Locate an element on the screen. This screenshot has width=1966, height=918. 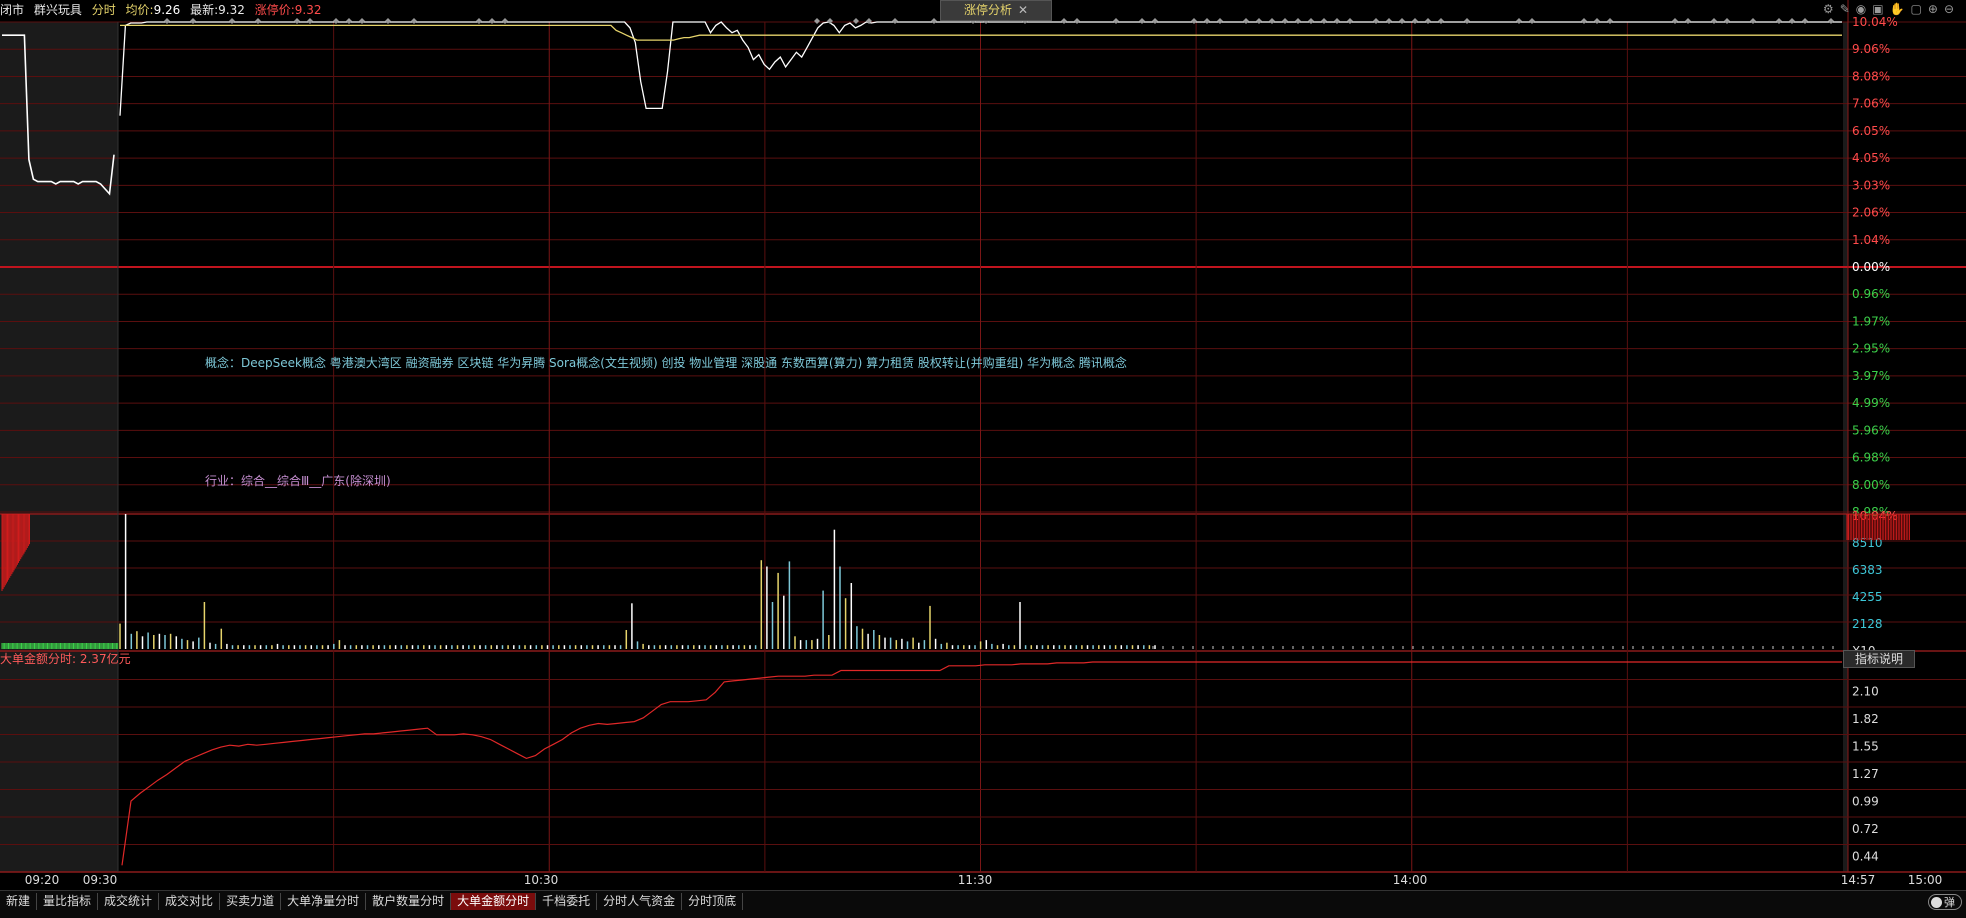
bottom-tab-8: 千档委托 is located at coordinates (566, 901).